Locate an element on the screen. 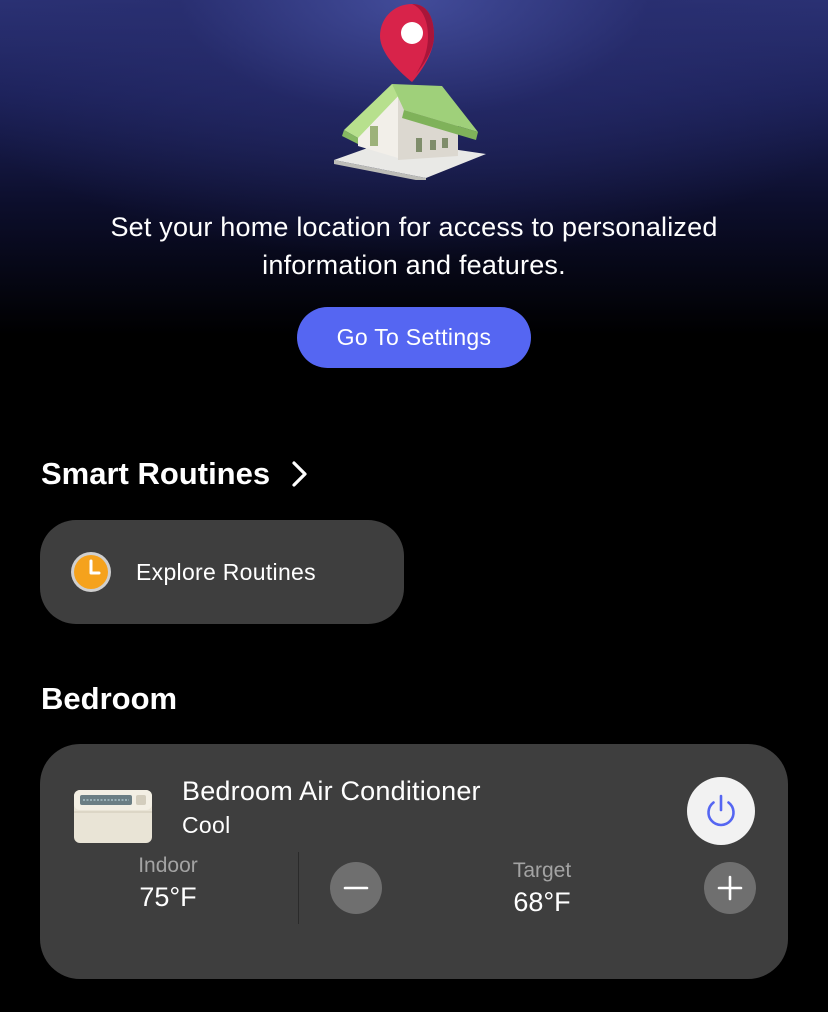  go-to-settings-button: Go To Settings is located at coordinates (414, 337).